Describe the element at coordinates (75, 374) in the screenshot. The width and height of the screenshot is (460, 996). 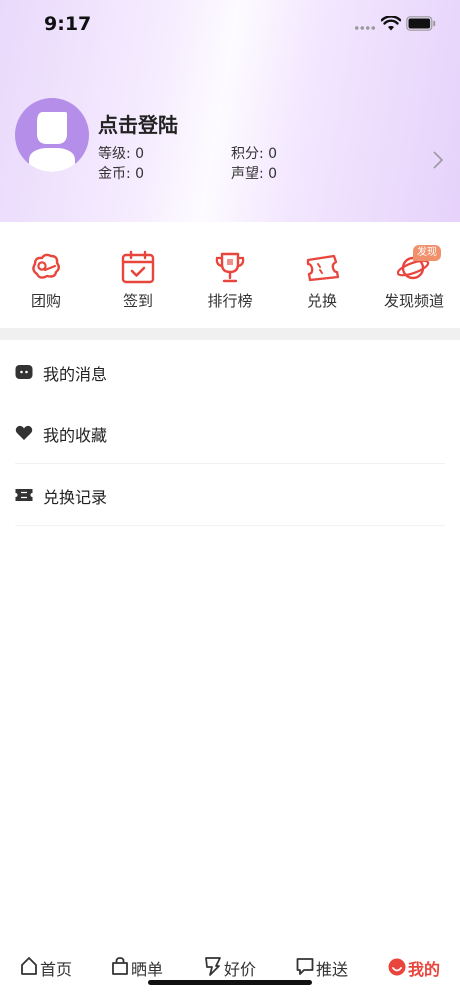
I see `menu-item-label: 我的消息` at that location.